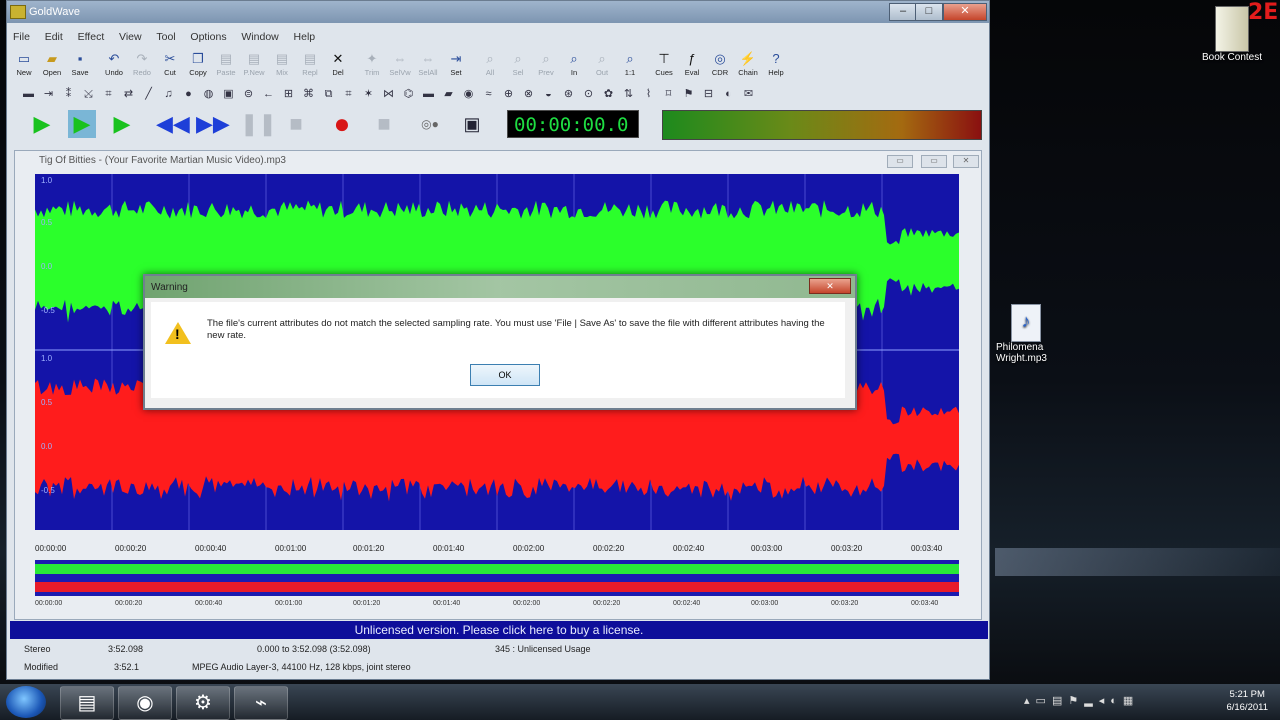 The height and width of the screenshot is (720, 1280). What do you see at coordinates (213, 124) in the screenshot?
I see `fast-forward-icon: ▶▶` at bounding box center [213, 124].